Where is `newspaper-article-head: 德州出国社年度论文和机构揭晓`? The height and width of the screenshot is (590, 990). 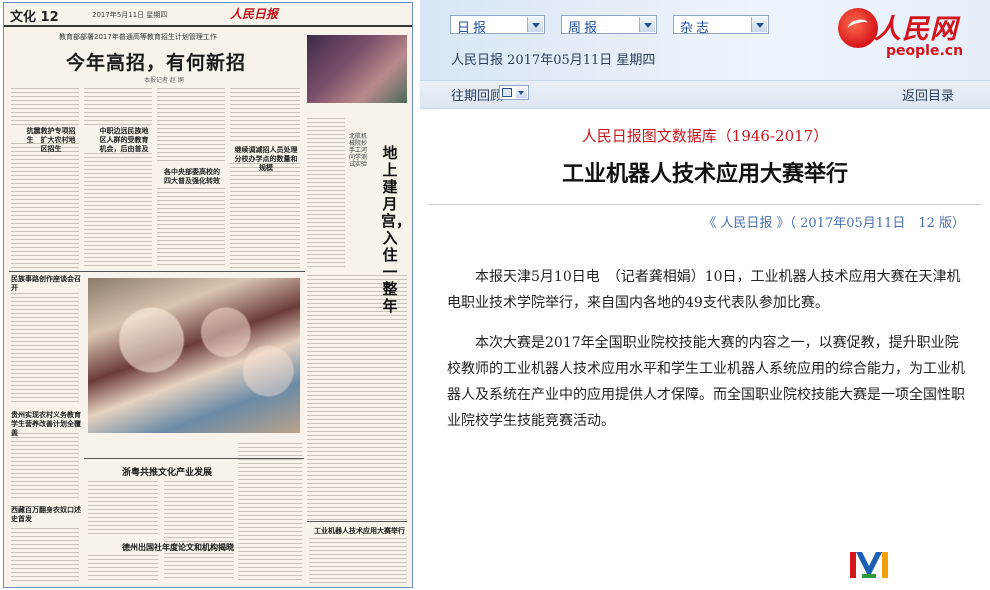
newspaper-article-head: 德州出国社年度论文和机构揭晓 is located at coordinates (178, 547).